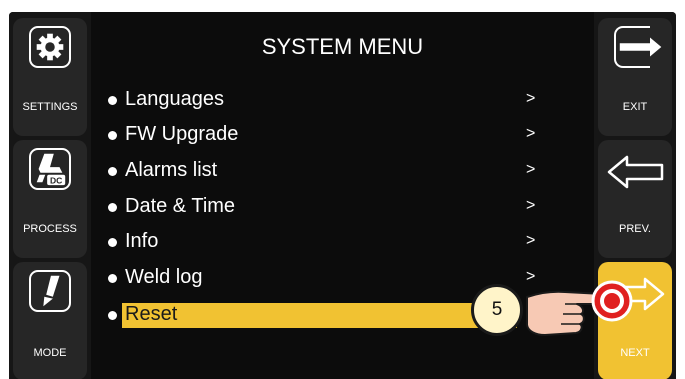  I want to click on exit-label: EXIT, so click(635, 107).